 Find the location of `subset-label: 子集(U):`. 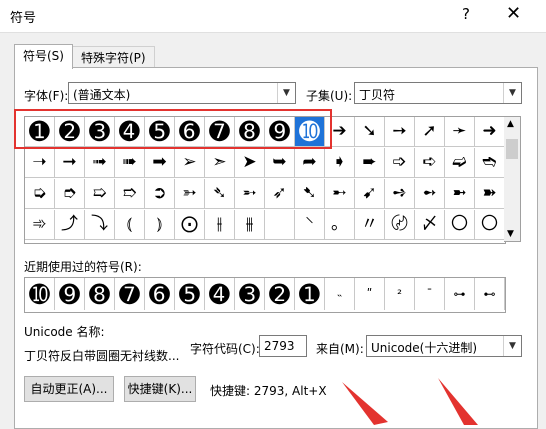

subset-label: 子集(U): is located at coordinates (329, 96).